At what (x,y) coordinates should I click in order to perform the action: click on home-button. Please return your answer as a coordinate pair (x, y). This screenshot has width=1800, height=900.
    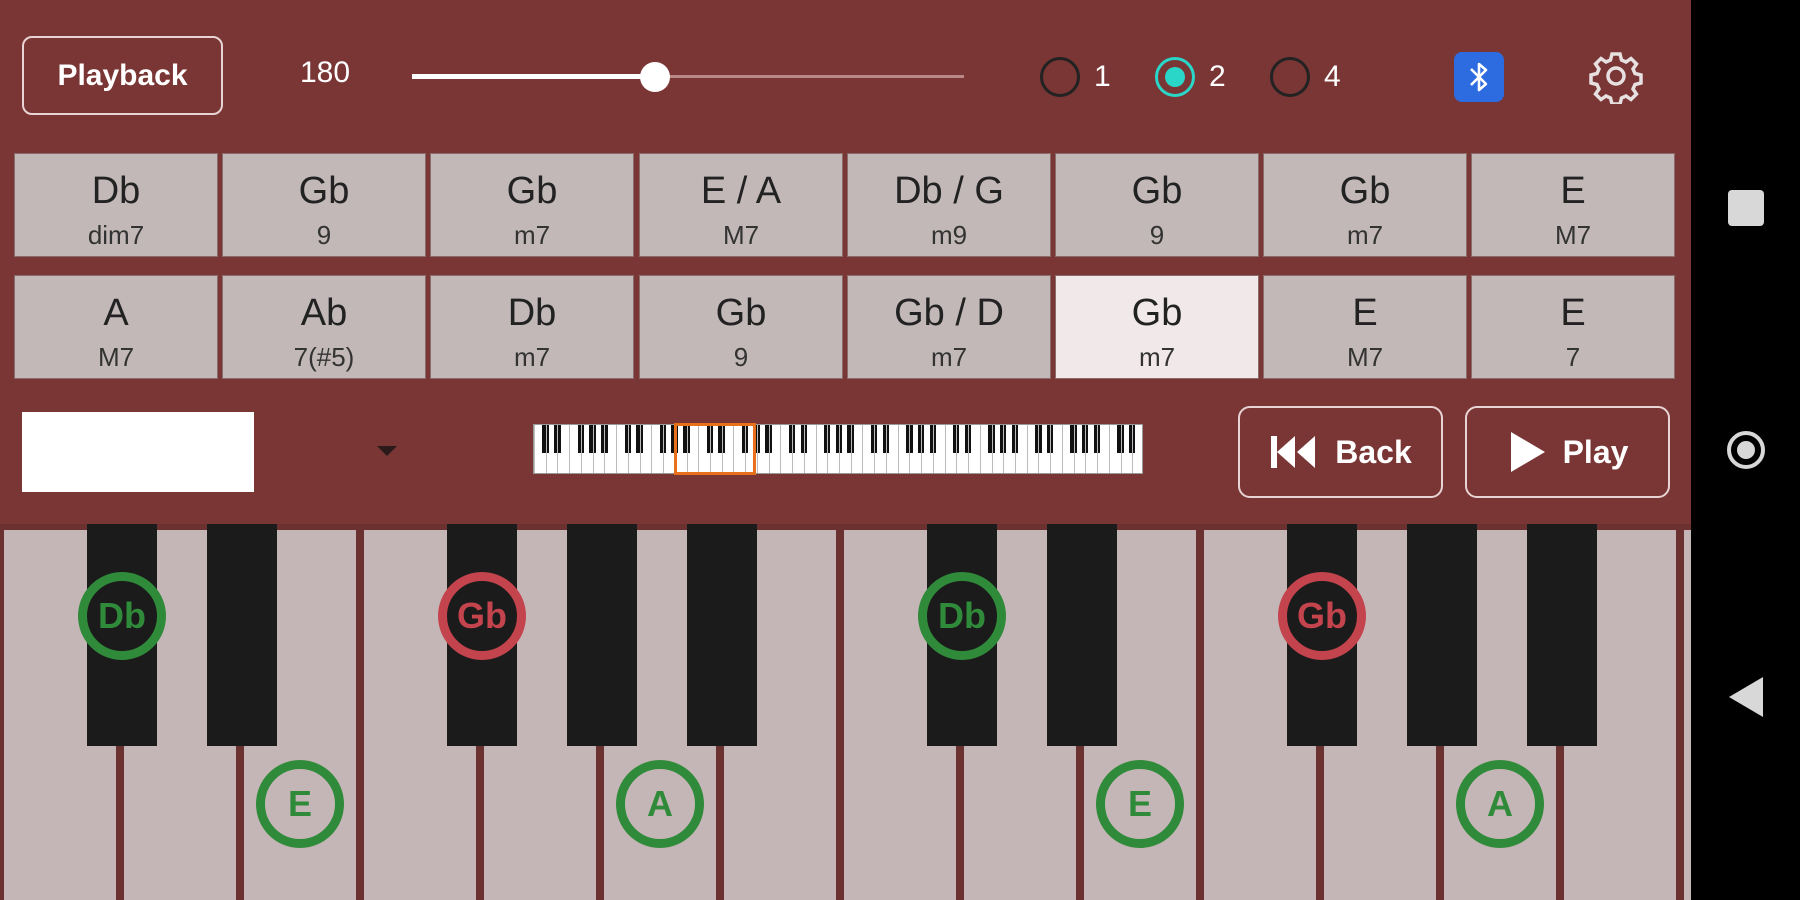
    Looking at the image, I should click on (1745, 450).